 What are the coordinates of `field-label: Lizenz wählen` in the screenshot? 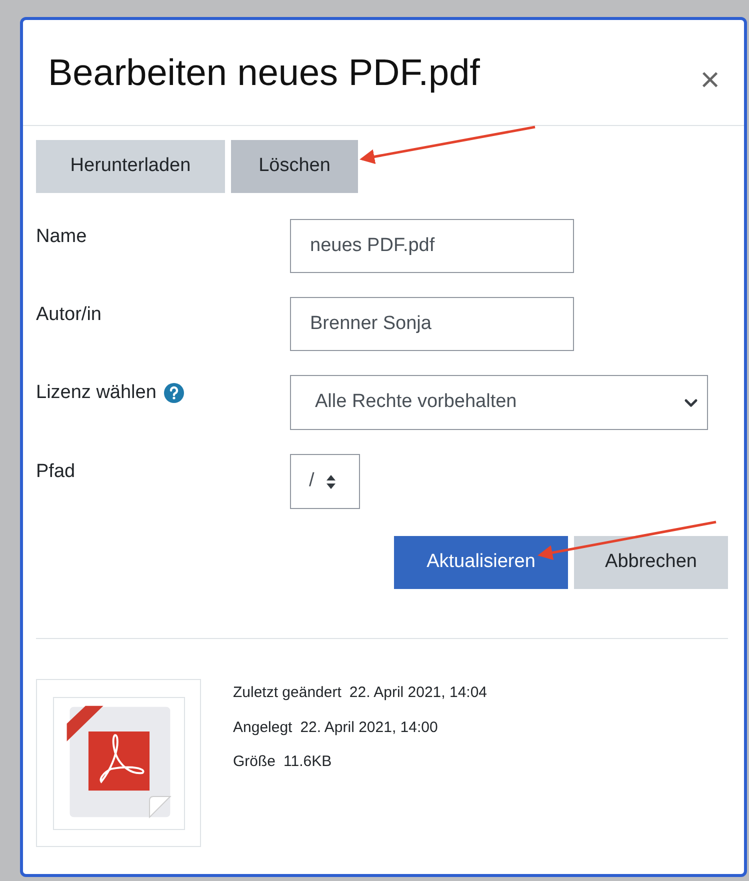 It's located at (96, 393).